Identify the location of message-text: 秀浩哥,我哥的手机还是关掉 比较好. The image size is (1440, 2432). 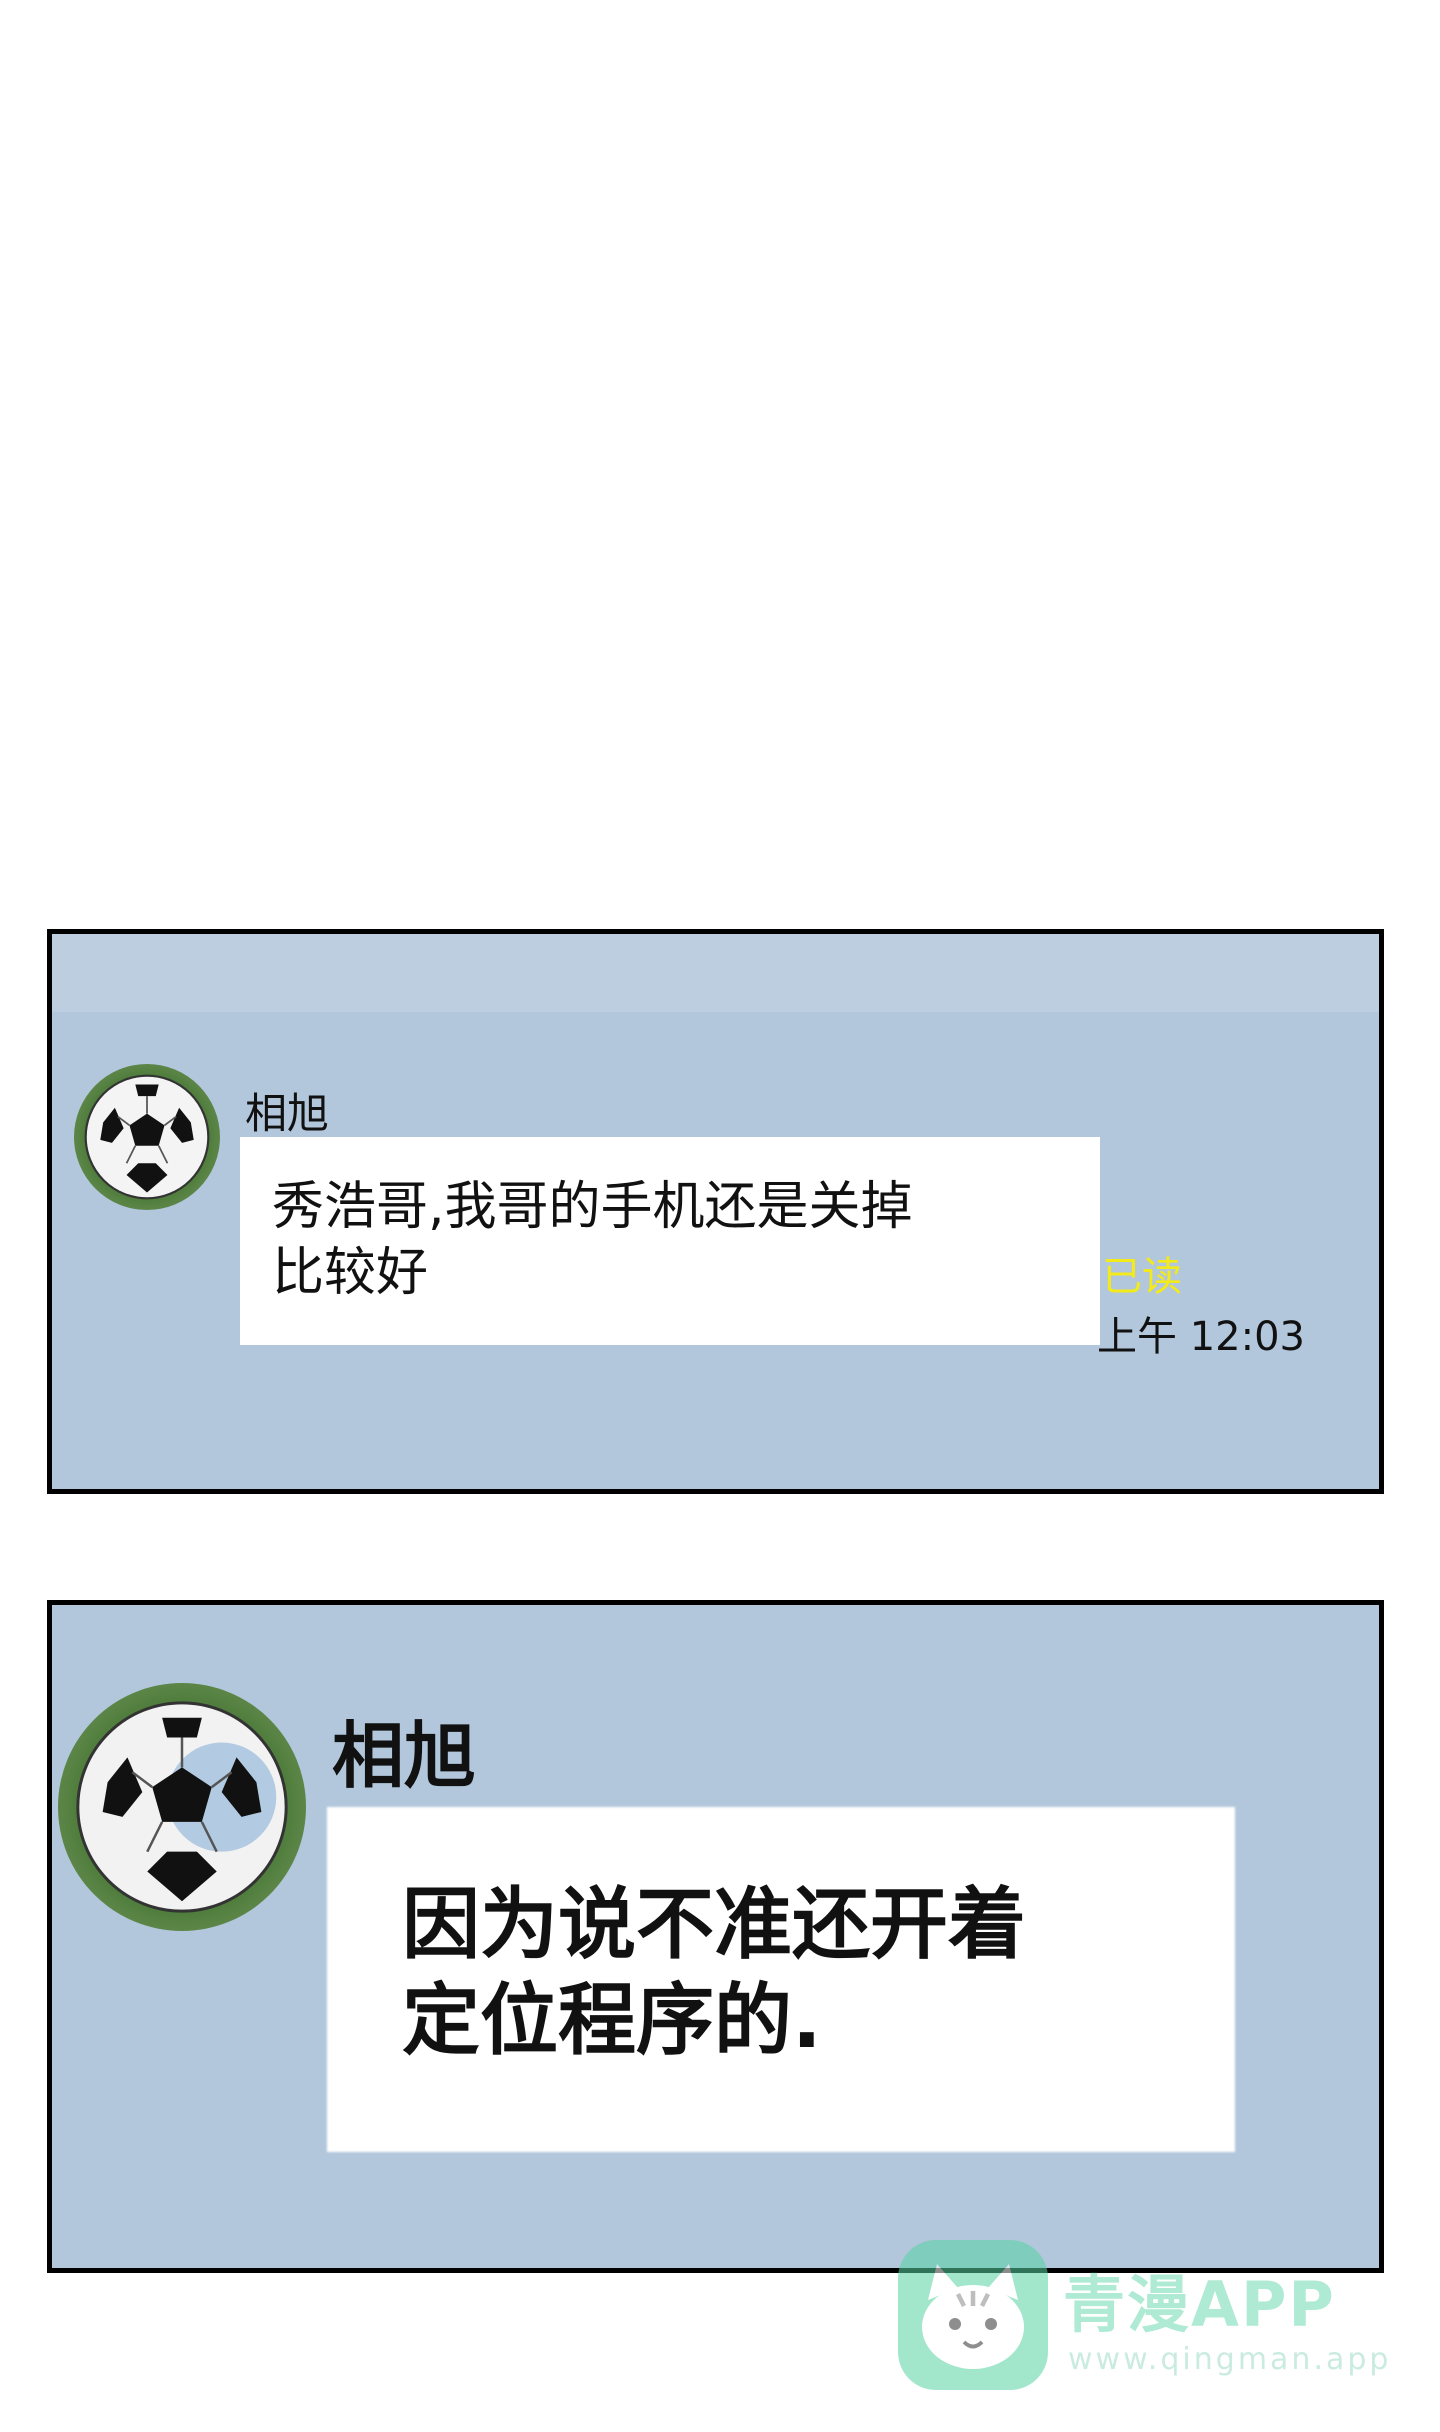
(592, 1240).